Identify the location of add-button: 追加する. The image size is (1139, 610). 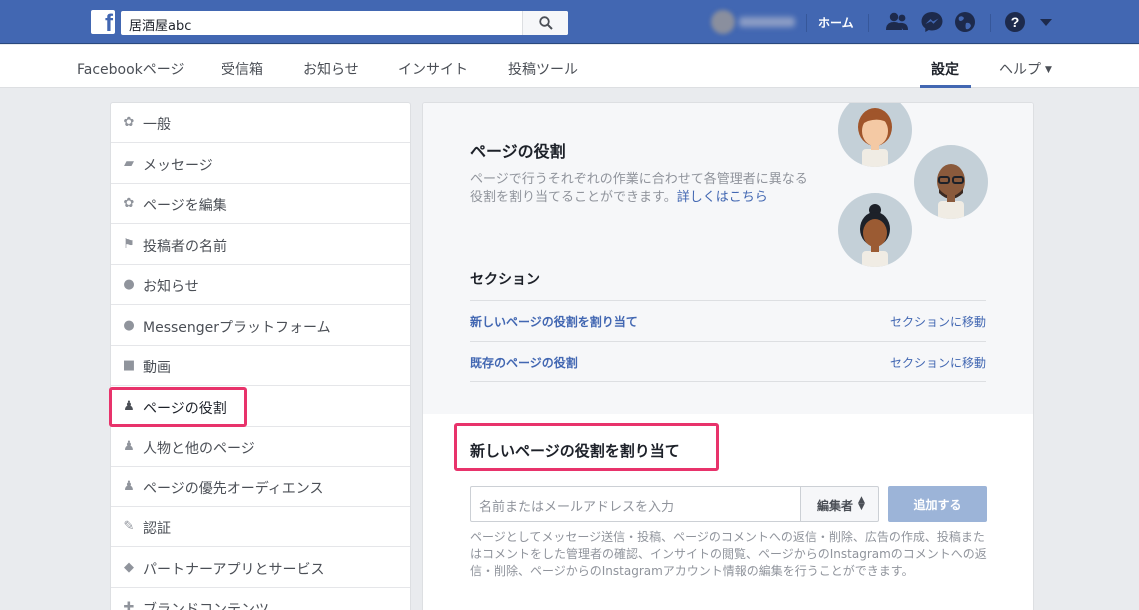
(937, 504).